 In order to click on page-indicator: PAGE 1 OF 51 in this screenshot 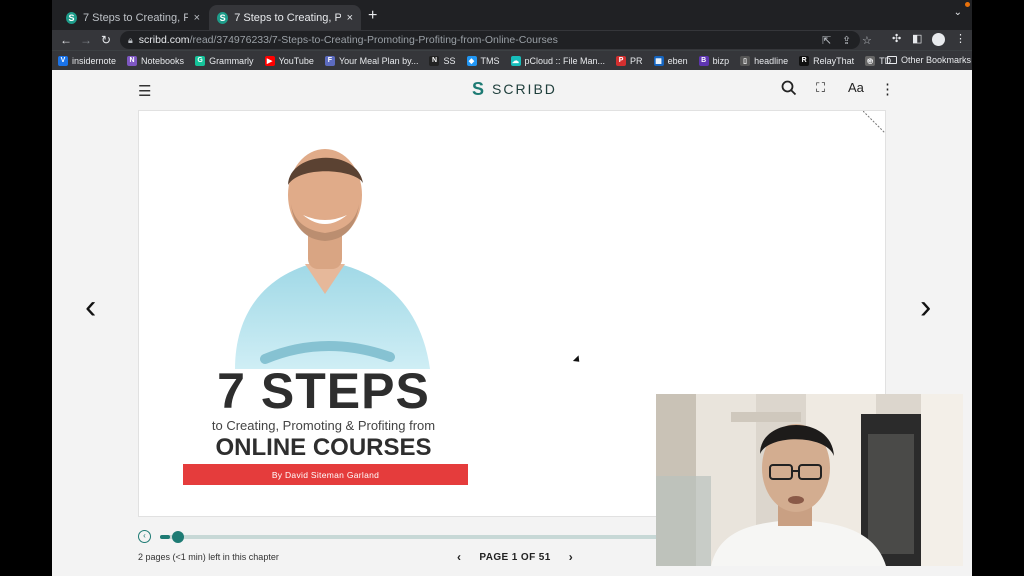, I will do `click(515, 557)`.